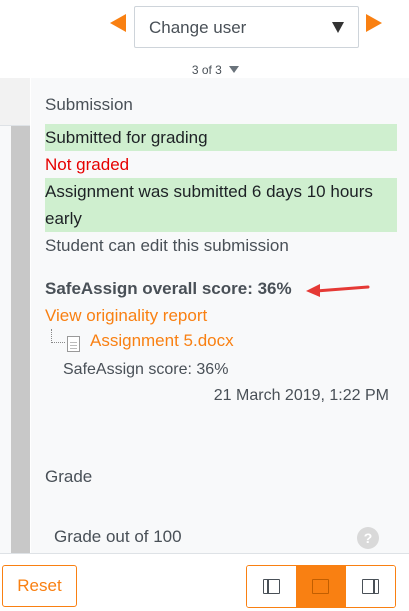 Image resolution: width=409 pixels, height=611 pixels. I want to click on collapse-grade-panel-button, so click(272, 586).